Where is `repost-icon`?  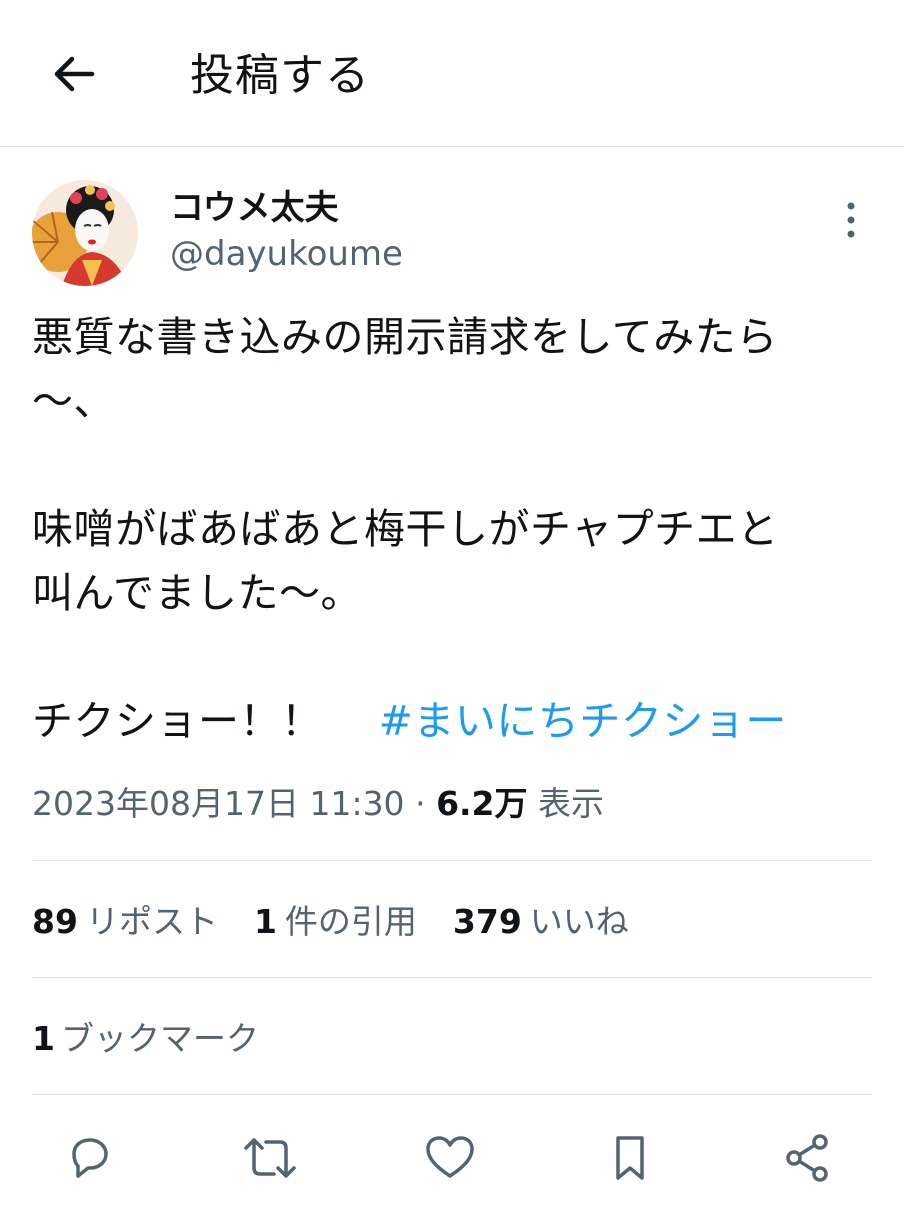
repost-icon is located at coordinates (270, 1158).